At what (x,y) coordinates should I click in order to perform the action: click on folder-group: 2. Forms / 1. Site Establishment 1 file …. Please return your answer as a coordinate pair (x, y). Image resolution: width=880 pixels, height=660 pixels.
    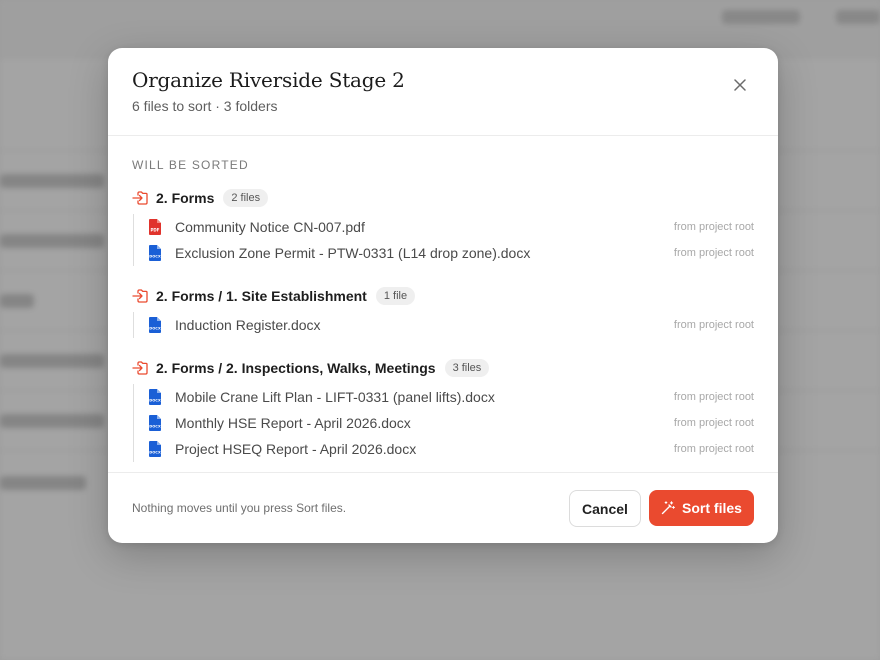
    Looking at the image, I should click on (443, 312).